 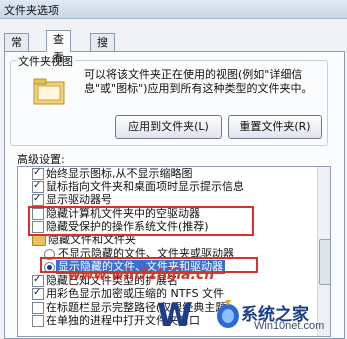 What do you see at coordinates (138, 307) in the screenshot?
I see `list-item-label: 在标题栏显示完整路径(仅限经典主题)` at bounding box center [138, 307].